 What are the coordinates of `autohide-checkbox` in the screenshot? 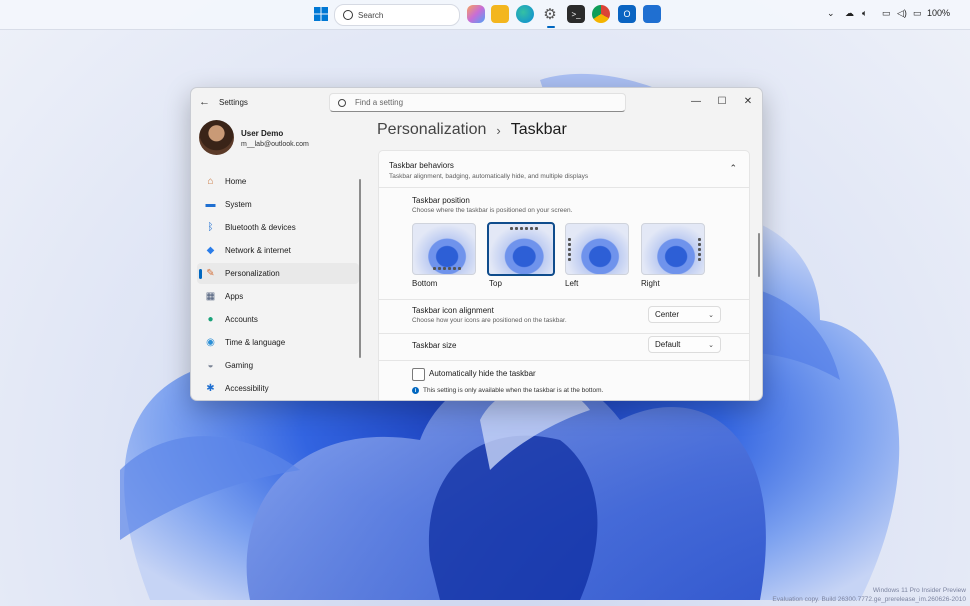 It's located at (418, 374).